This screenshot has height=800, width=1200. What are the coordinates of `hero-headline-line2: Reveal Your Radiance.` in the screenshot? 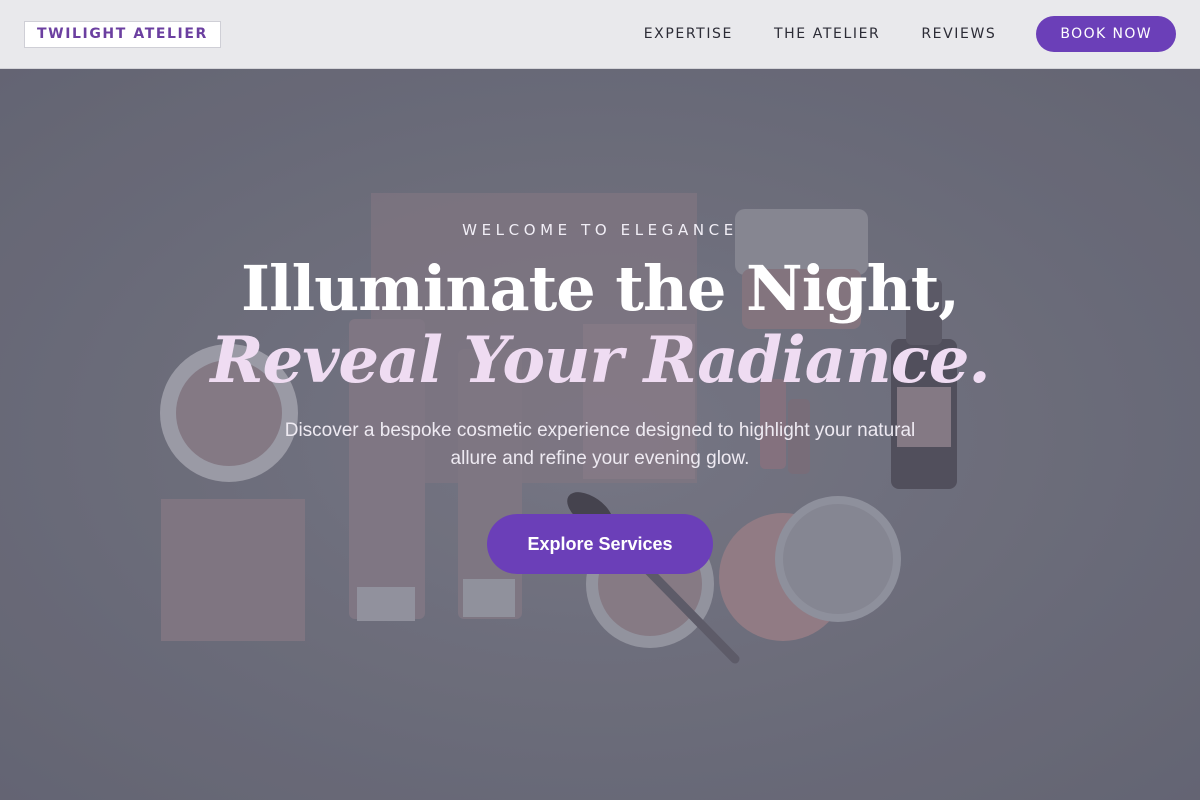 It's located at (600, 360).